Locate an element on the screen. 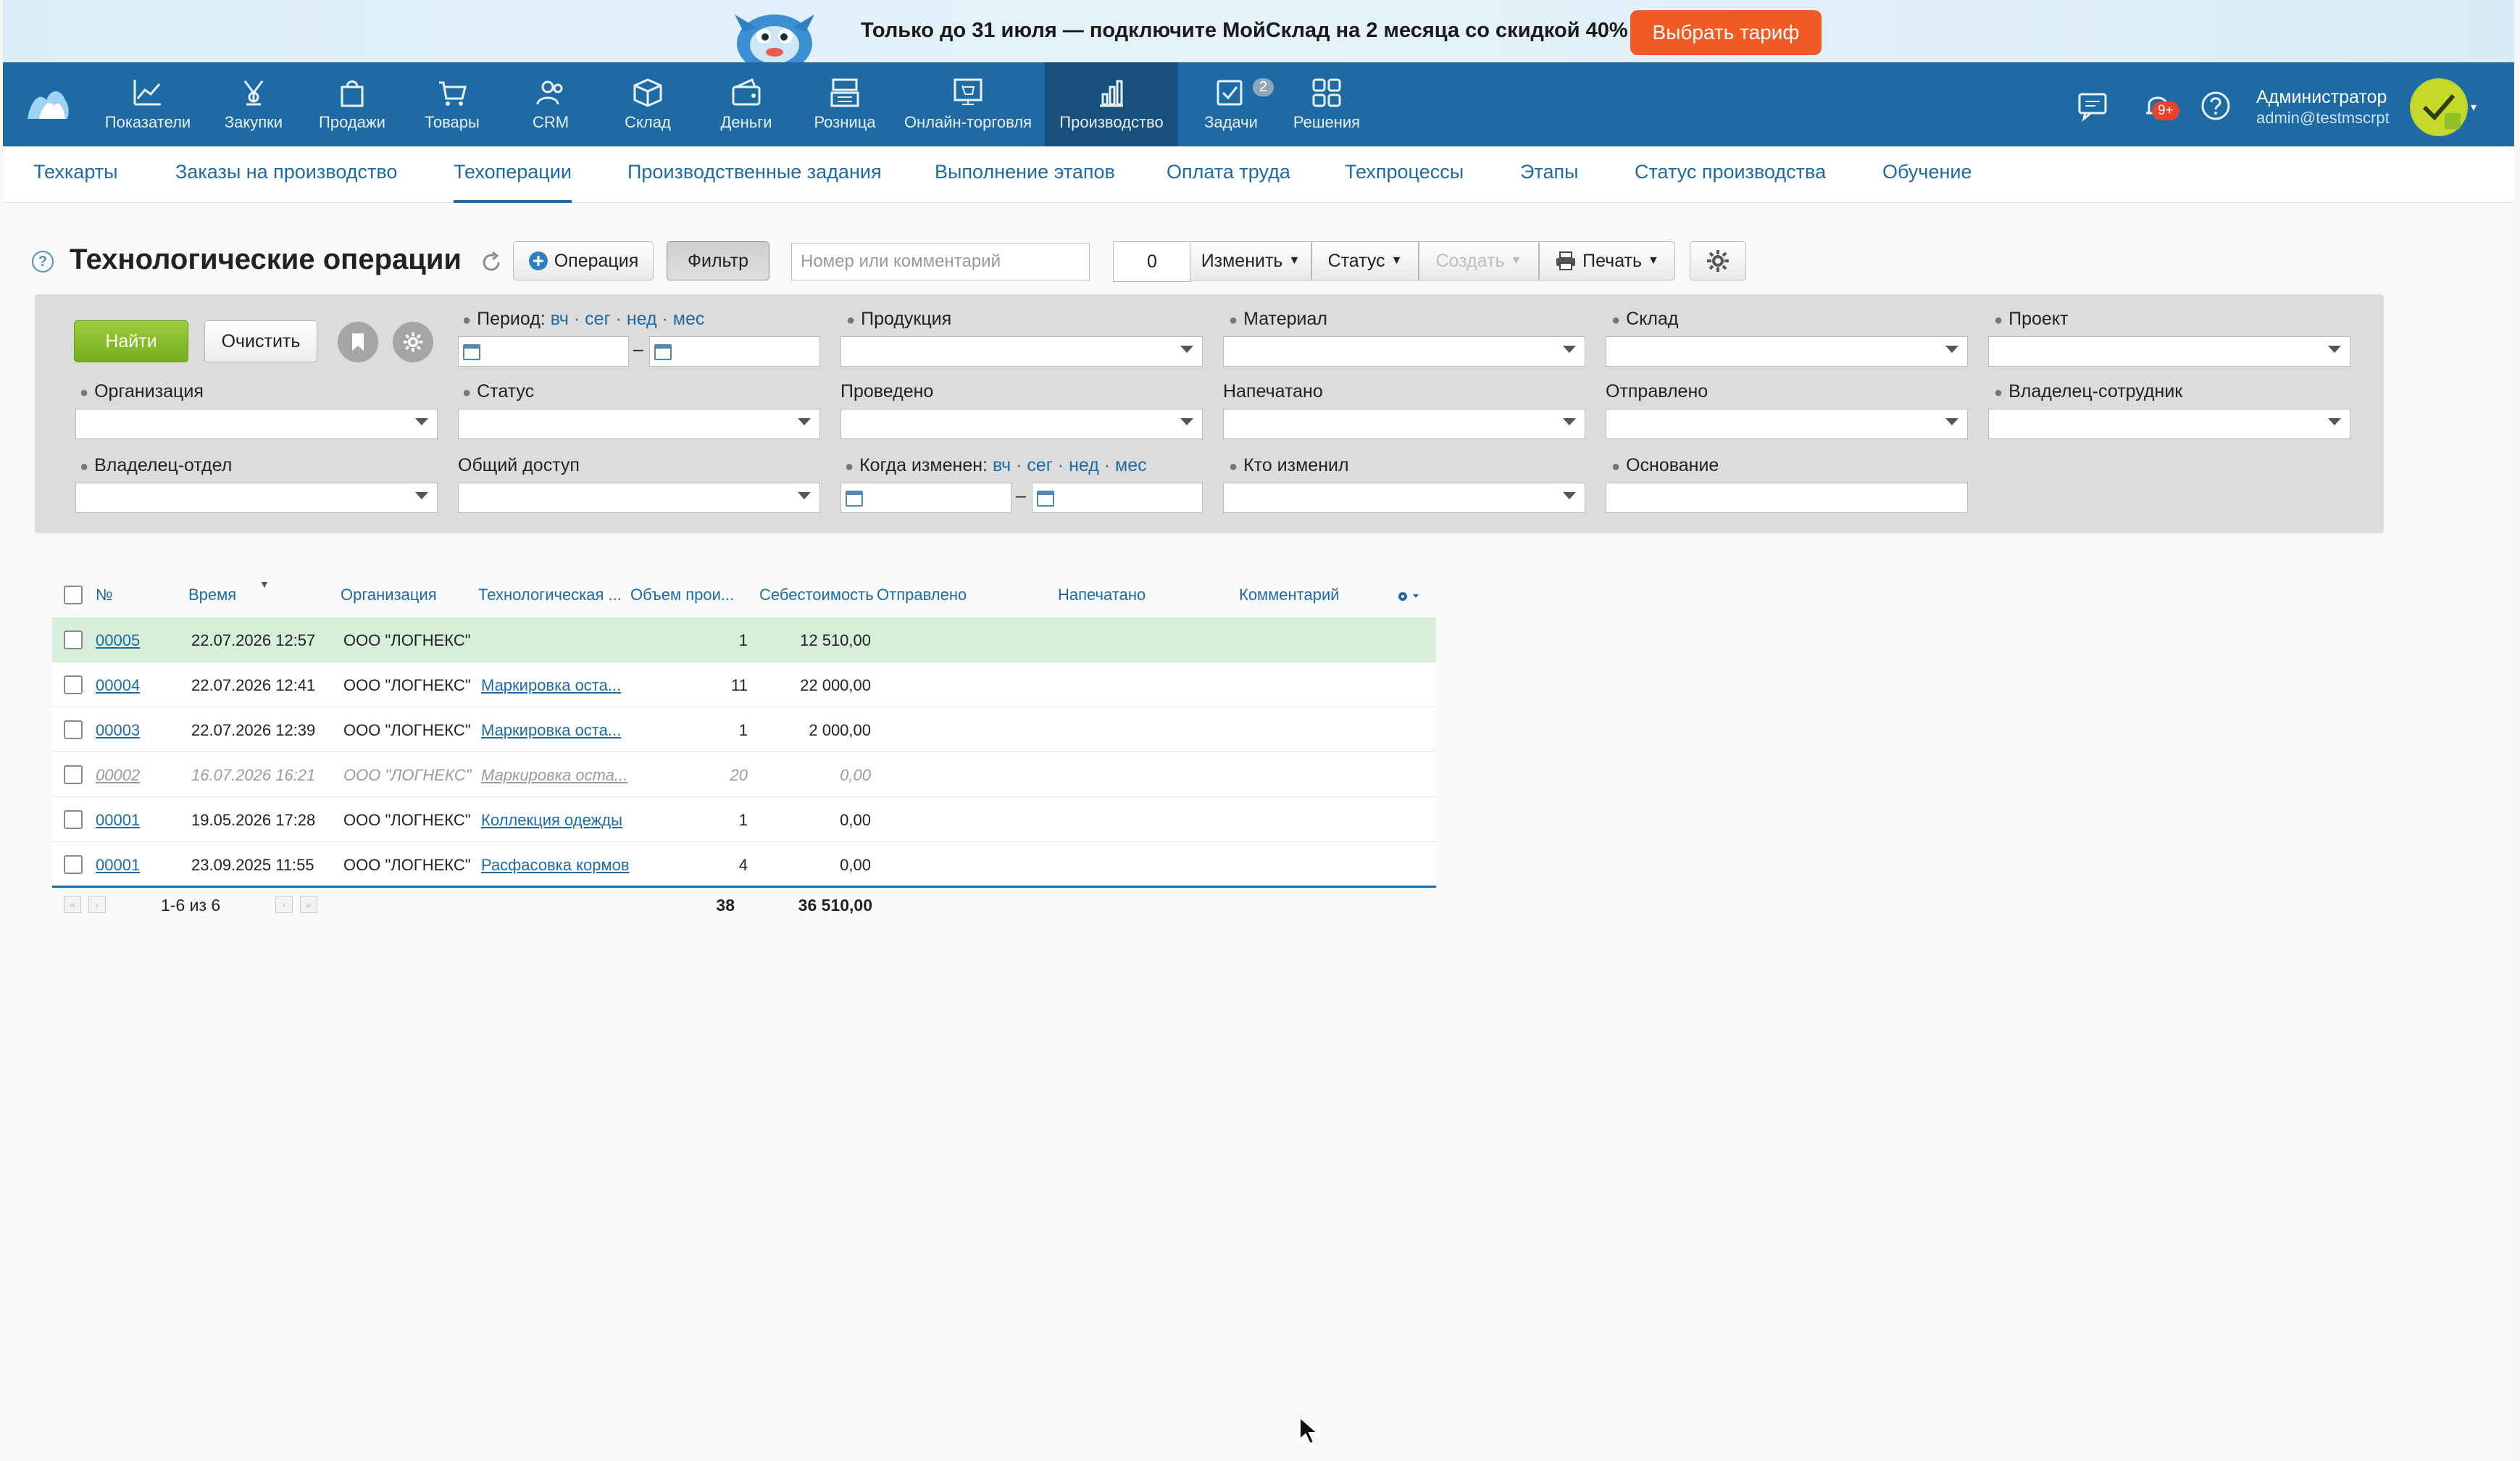 This screenshot has height=1461, width=2520. project-select is located at coordinates (2169, 351).